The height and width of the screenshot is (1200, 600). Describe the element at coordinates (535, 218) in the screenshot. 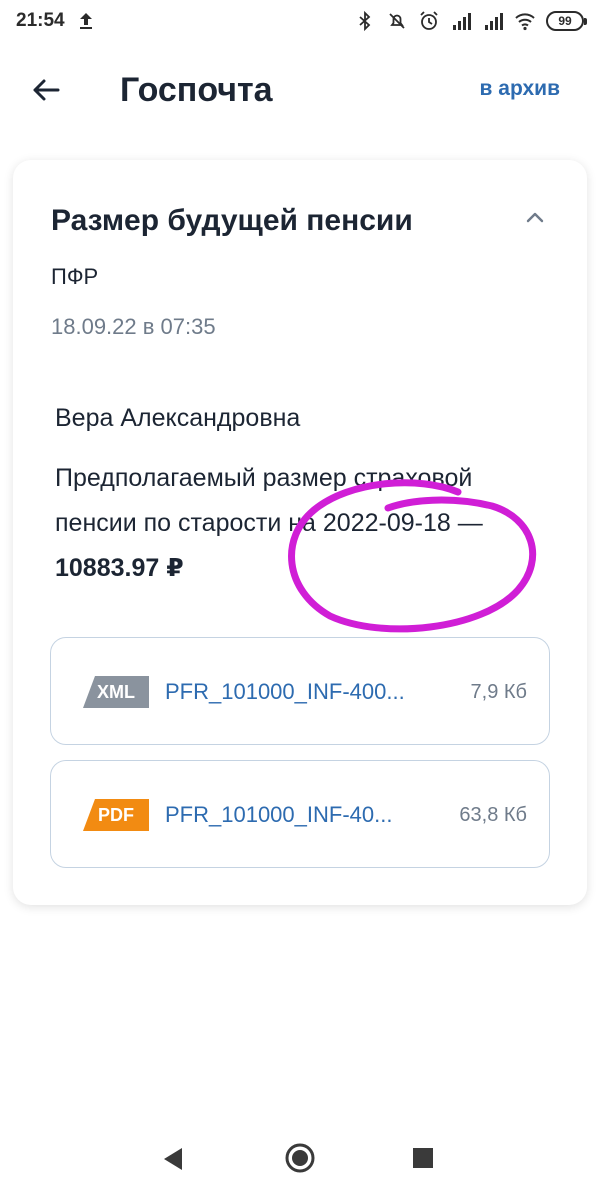

I see `chevron-up-icon` at that location.